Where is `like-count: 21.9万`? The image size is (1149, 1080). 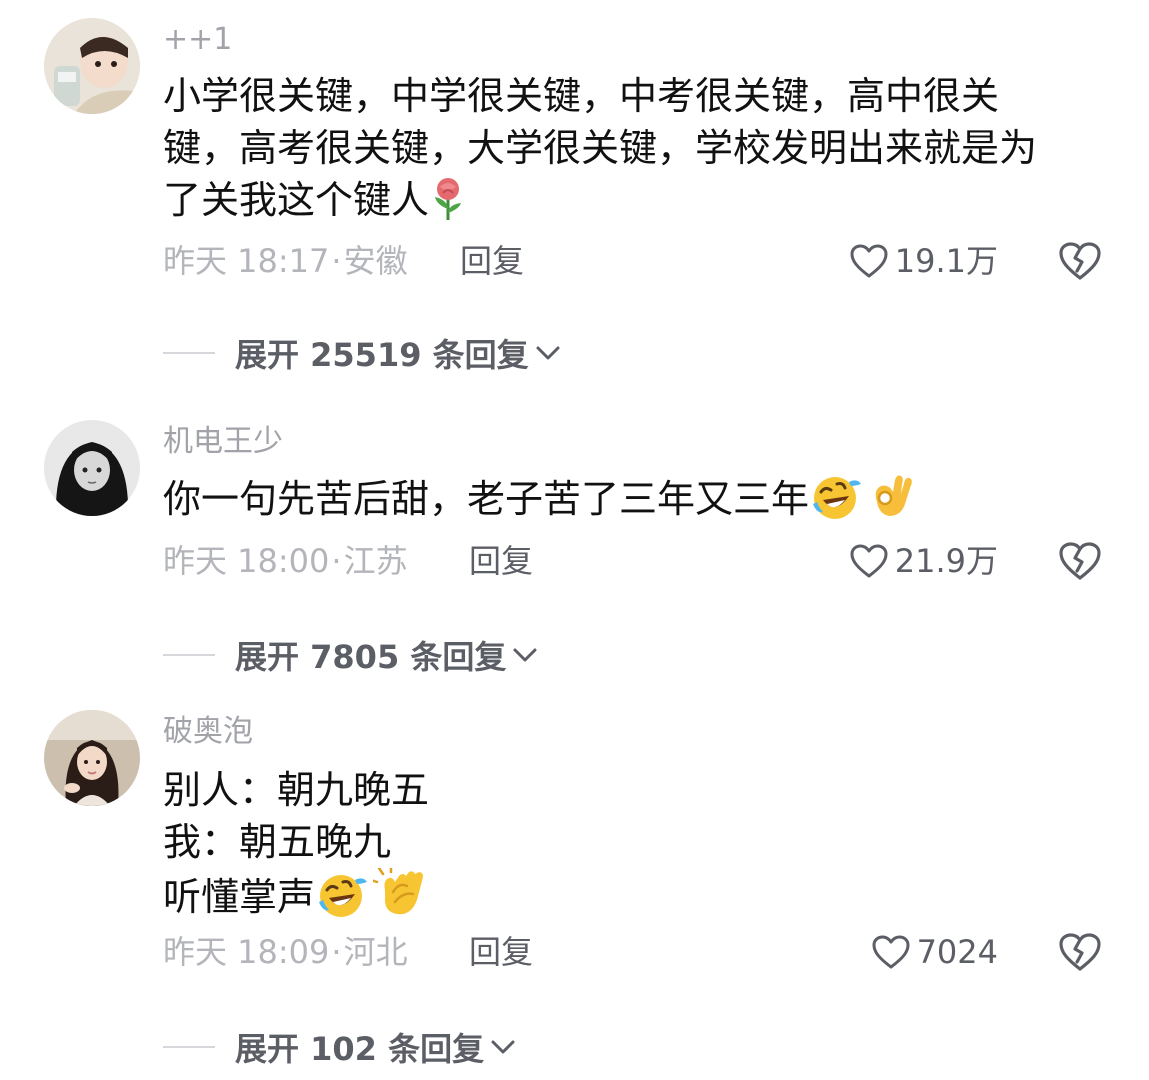 like-count: 21.9万 is located at coordinates (946, 561).